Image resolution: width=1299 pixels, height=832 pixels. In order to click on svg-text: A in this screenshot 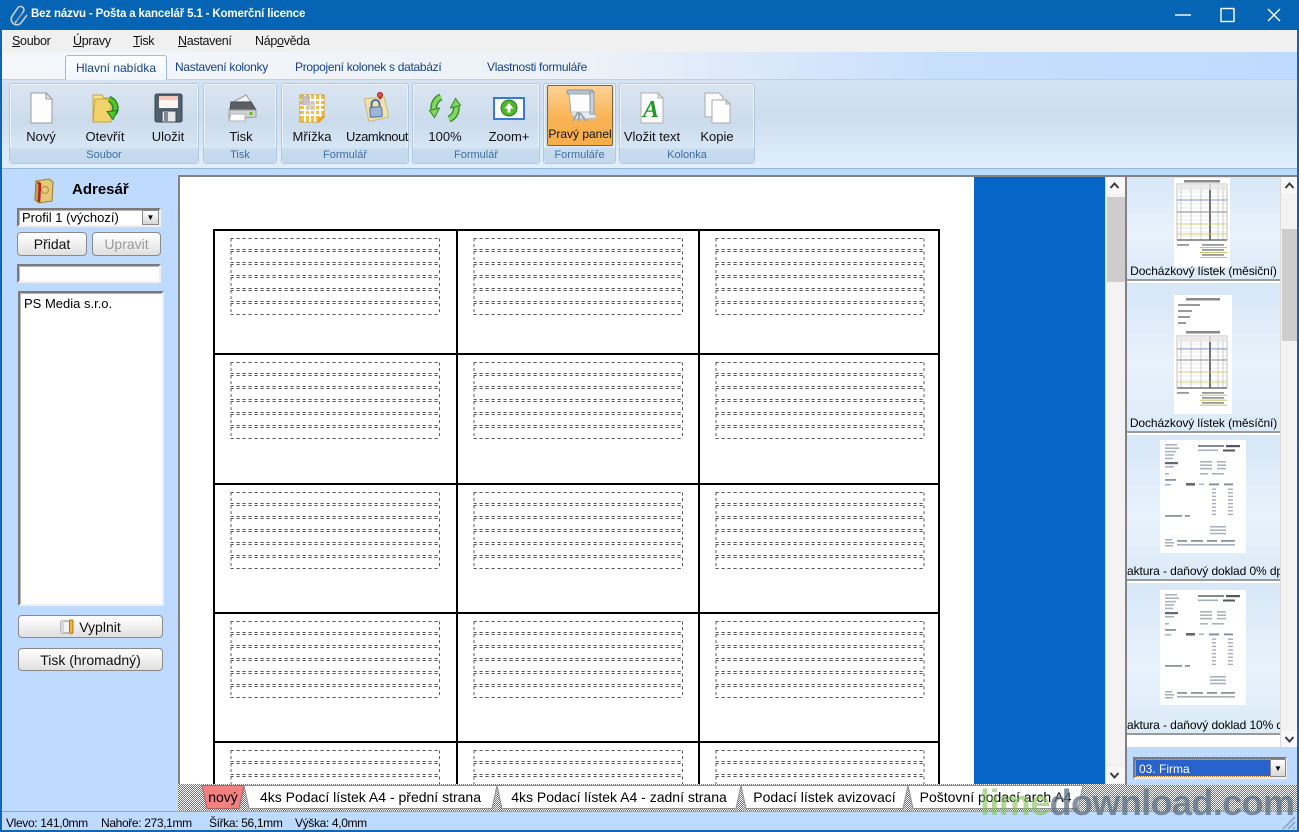, I will do `click(650, 110)`.